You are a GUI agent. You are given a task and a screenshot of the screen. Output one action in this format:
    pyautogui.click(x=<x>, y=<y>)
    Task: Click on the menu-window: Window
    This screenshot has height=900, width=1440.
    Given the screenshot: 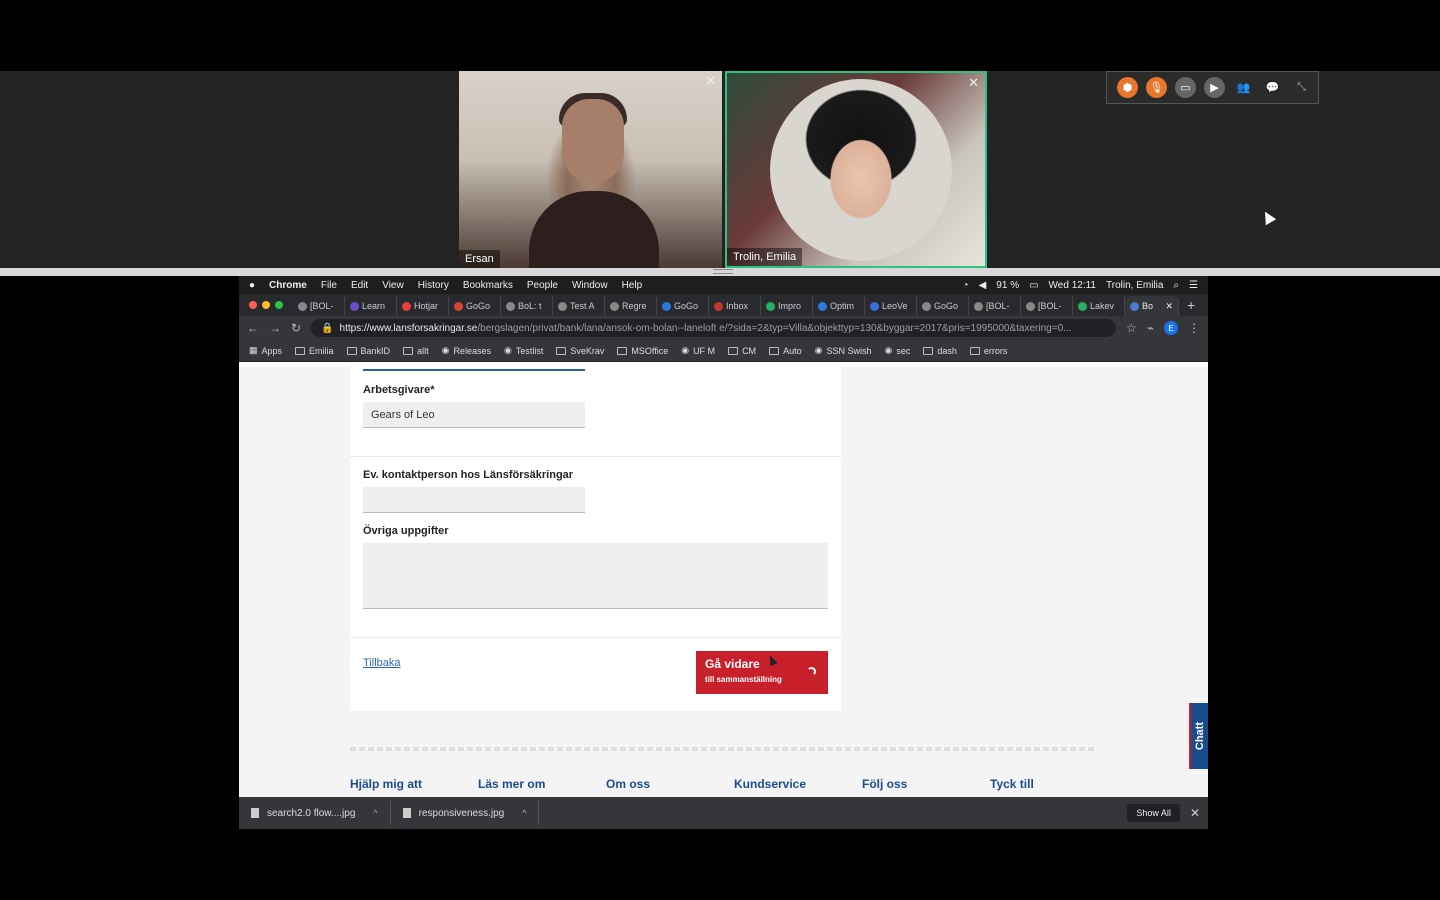 What is the action you would take?
    pyautogui.click(x=590, y=285)
    